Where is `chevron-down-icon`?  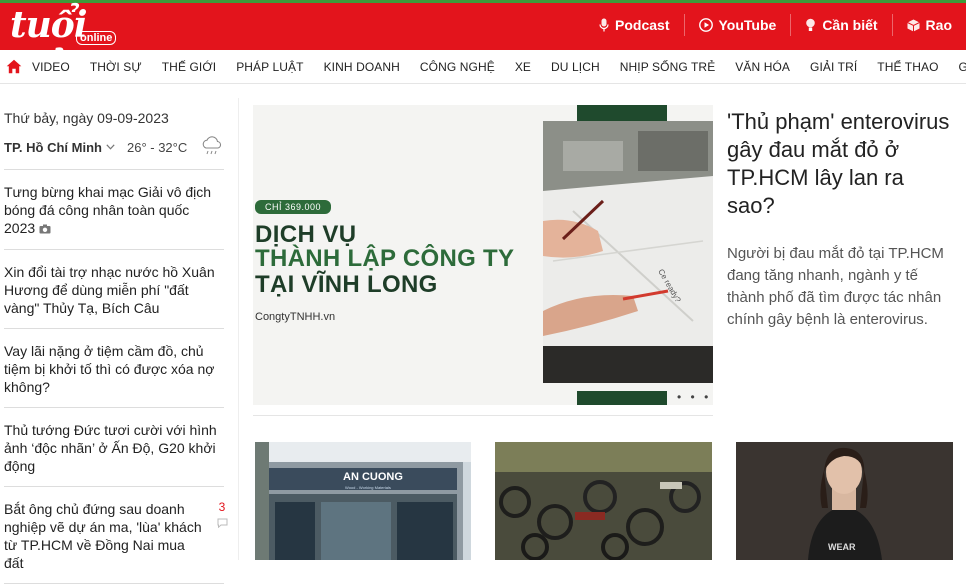
chevron-down-icon is located at coordinates (110, 147).